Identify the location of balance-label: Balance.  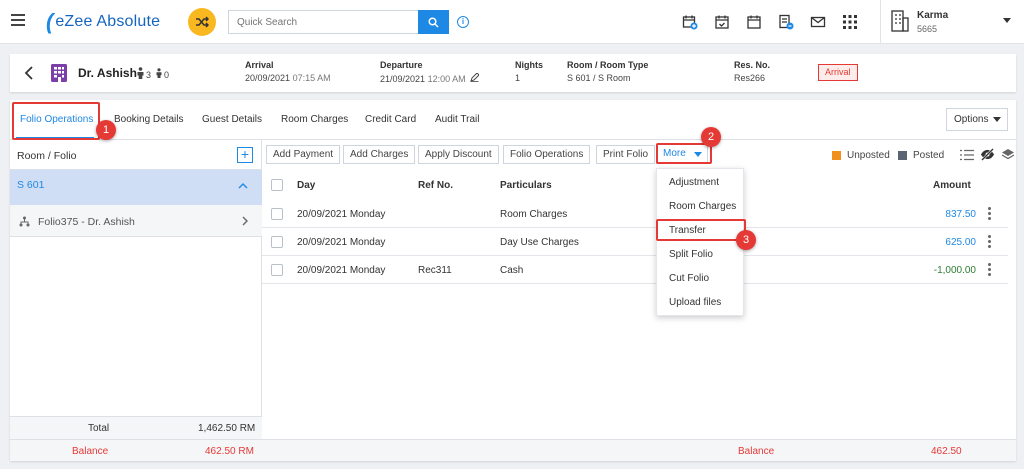
(90, 451).